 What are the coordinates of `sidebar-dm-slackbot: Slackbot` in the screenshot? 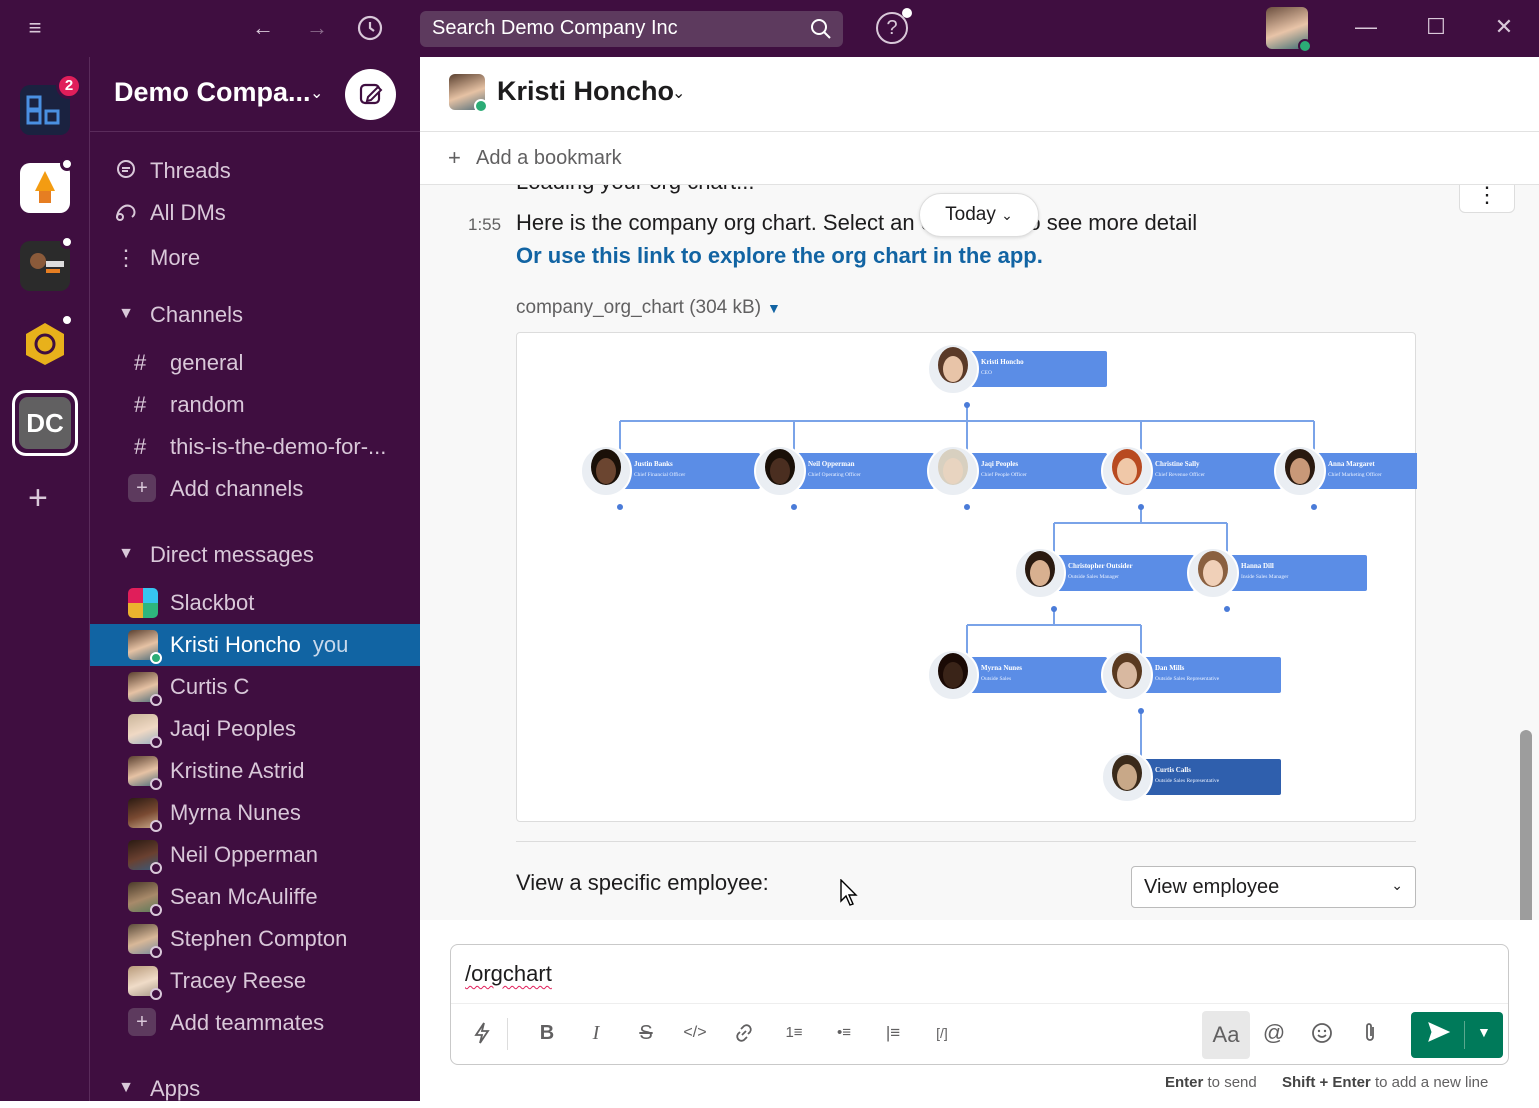 It's located at (255, 603).